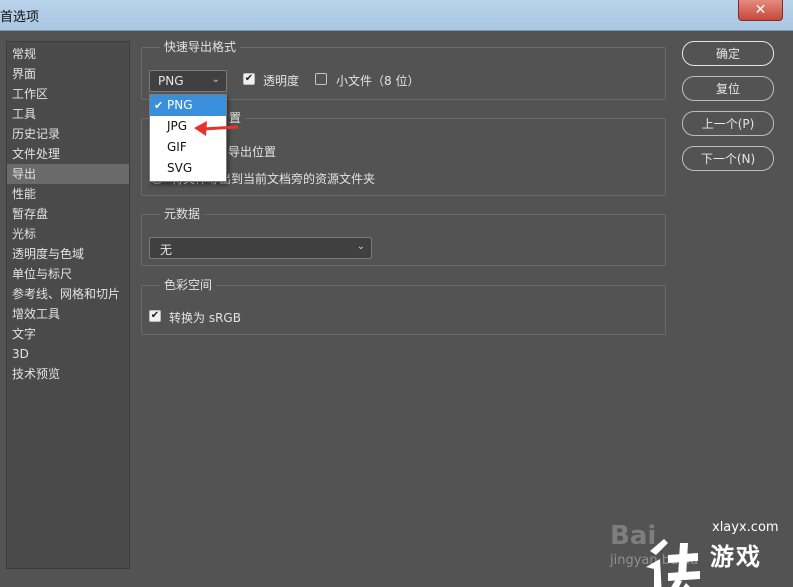 The height and width of the screenshot is (587, 793). Describe the element at coordinates (20, 17) in the screenshot. I see `window-title: 首选项` at that location.